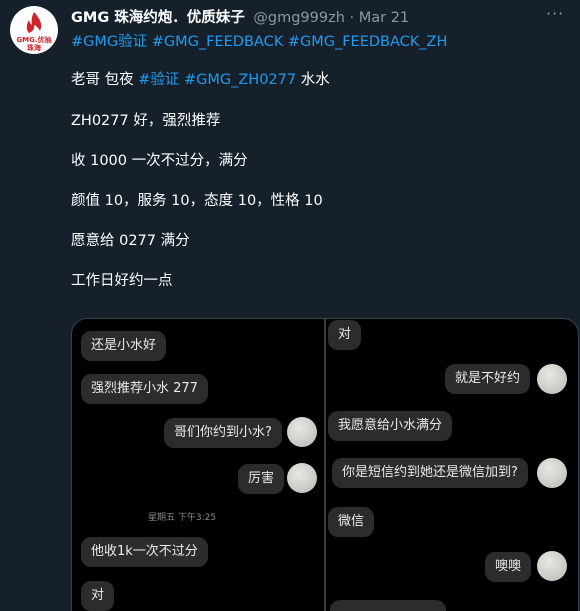 Image resolution: width=580 pixels, height=611 pixels. What do you see at coordinates (197, 201) in the screenshot?
I see `tweet-line-4: 颜值 10，服务 10，态度 10，性格 10` at bounding box center [197, 201].